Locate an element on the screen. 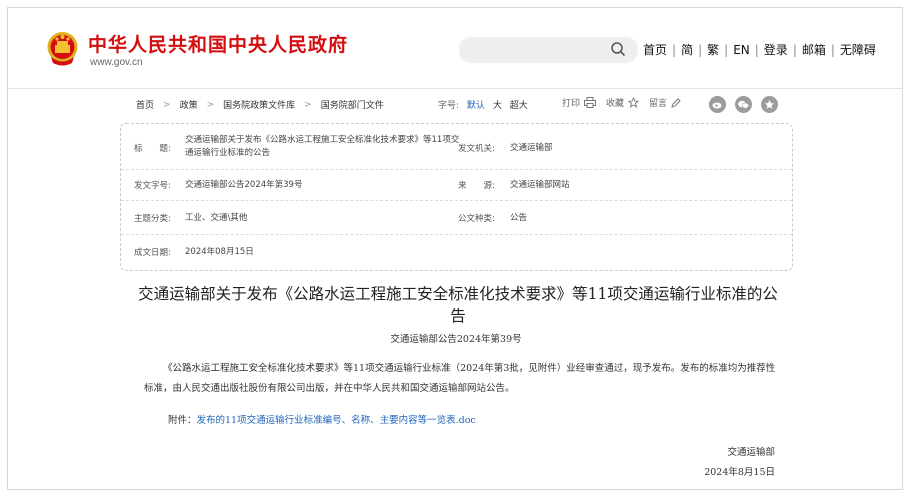 Image resolution: width=912 pixels, height=497 pixels. font-size-selector: 字号: 默认 大 超大 is located at coordinates (483, 104).